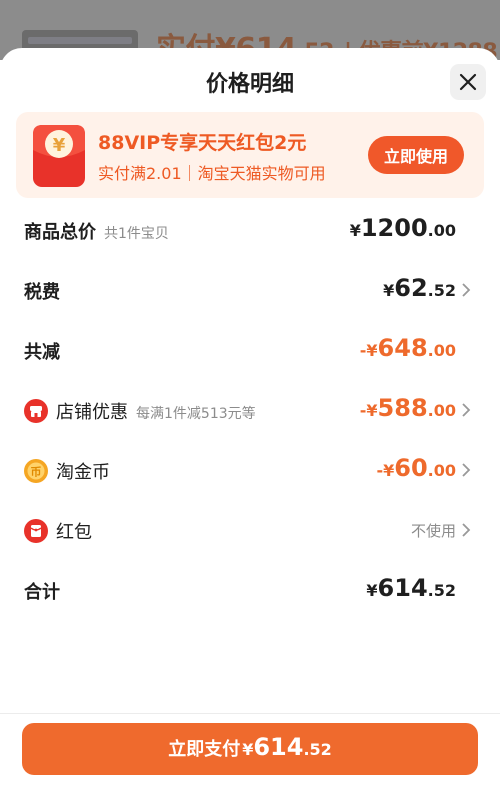 The width and height of the screenshot is (500, 796). What do you see at coordinates (411, 588) in the screenshot?
I see `sum-amount: ¥614.52` at bounding box center [411, 588].